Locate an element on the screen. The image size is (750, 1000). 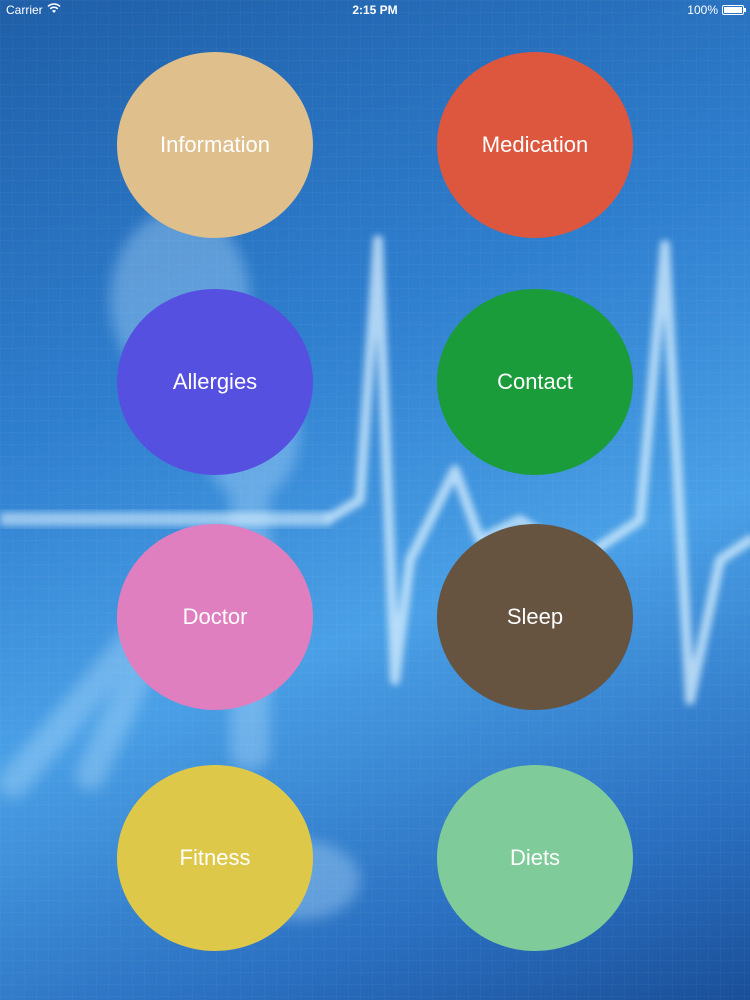
battery-icon is located at coordinates (734, 10).